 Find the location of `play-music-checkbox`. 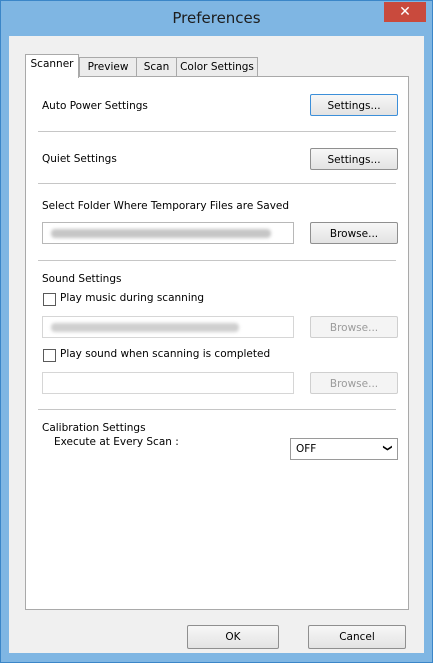

play-music-checkbox is located at coordinates (49, 299).